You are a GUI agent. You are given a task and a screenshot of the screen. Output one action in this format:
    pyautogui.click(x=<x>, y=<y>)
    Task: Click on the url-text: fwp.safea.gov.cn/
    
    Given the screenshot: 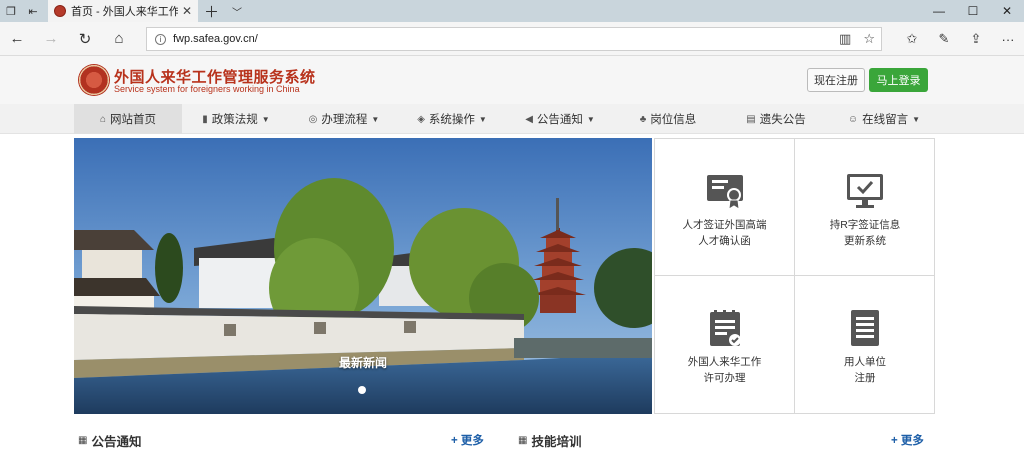 What is the action you would take?
    pyautogui.click(x=215, y=39)
    